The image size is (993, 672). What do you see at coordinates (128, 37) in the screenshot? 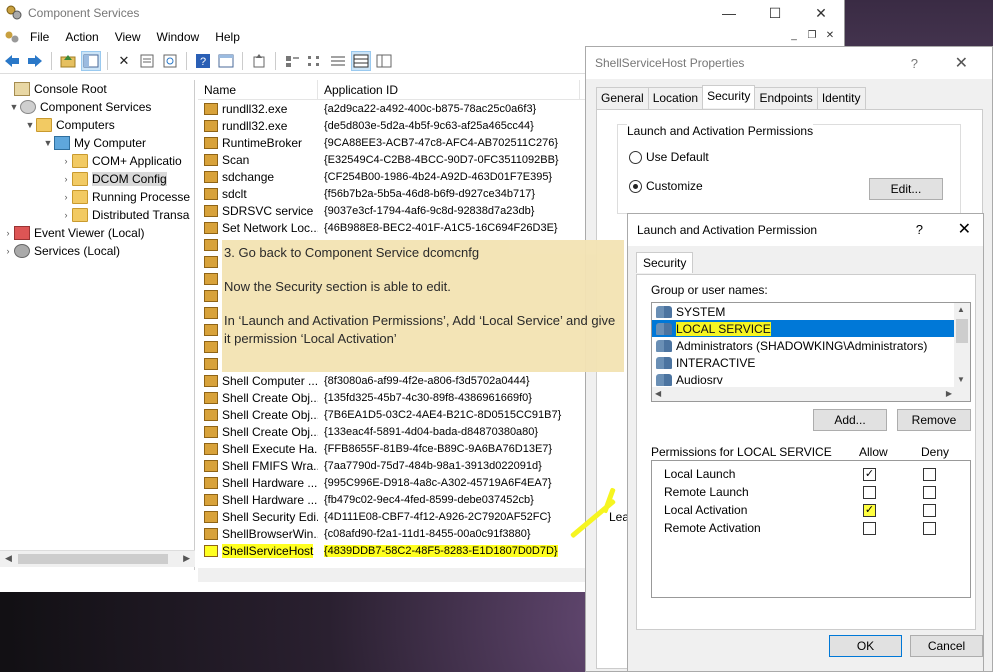
I see `menu-view: View` at bounding box center [128, 37].